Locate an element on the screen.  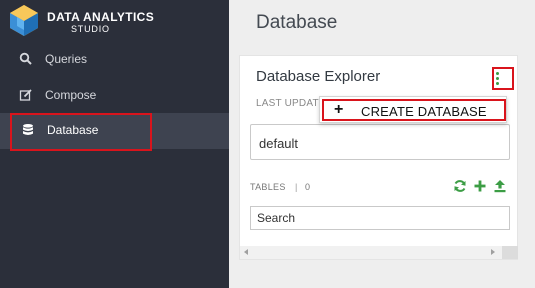
create-database-menu-item: + CREATE DATABASE is located at coordinates (414, 110).